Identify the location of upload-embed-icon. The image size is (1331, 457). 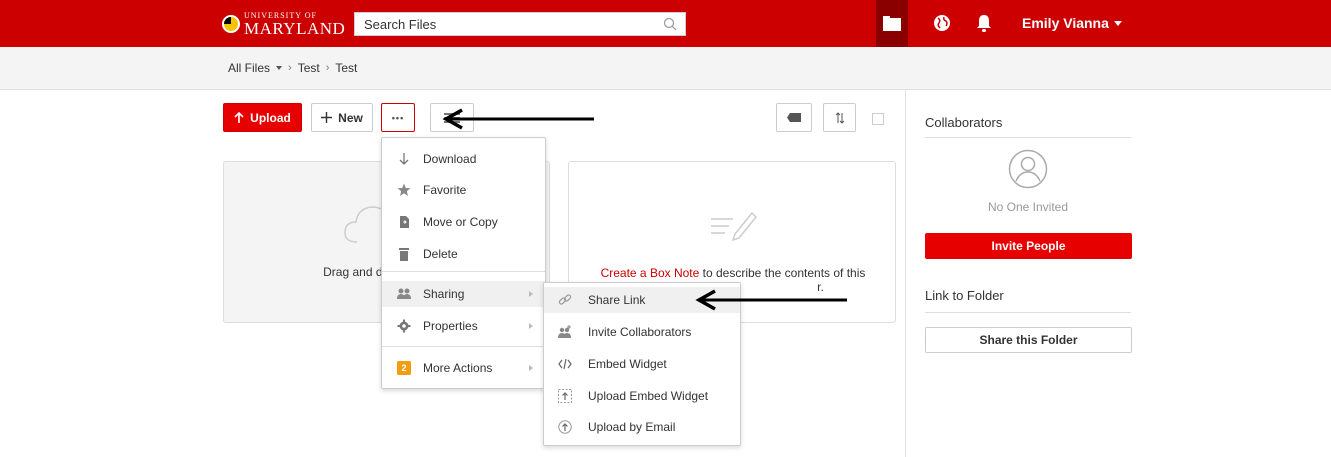
(565, 396).